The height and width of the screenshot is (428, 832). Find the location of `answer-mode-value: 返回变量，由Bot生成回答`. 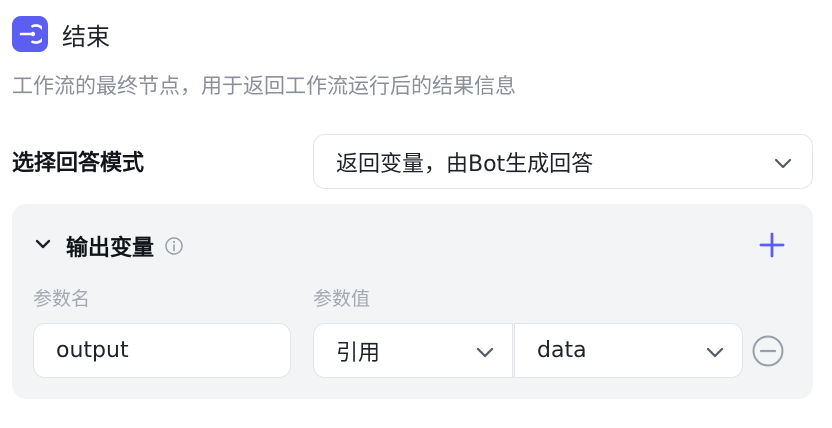

answer-mode-value: 返回变量，由Bot生成回答 is located at coordinates (465, 164).